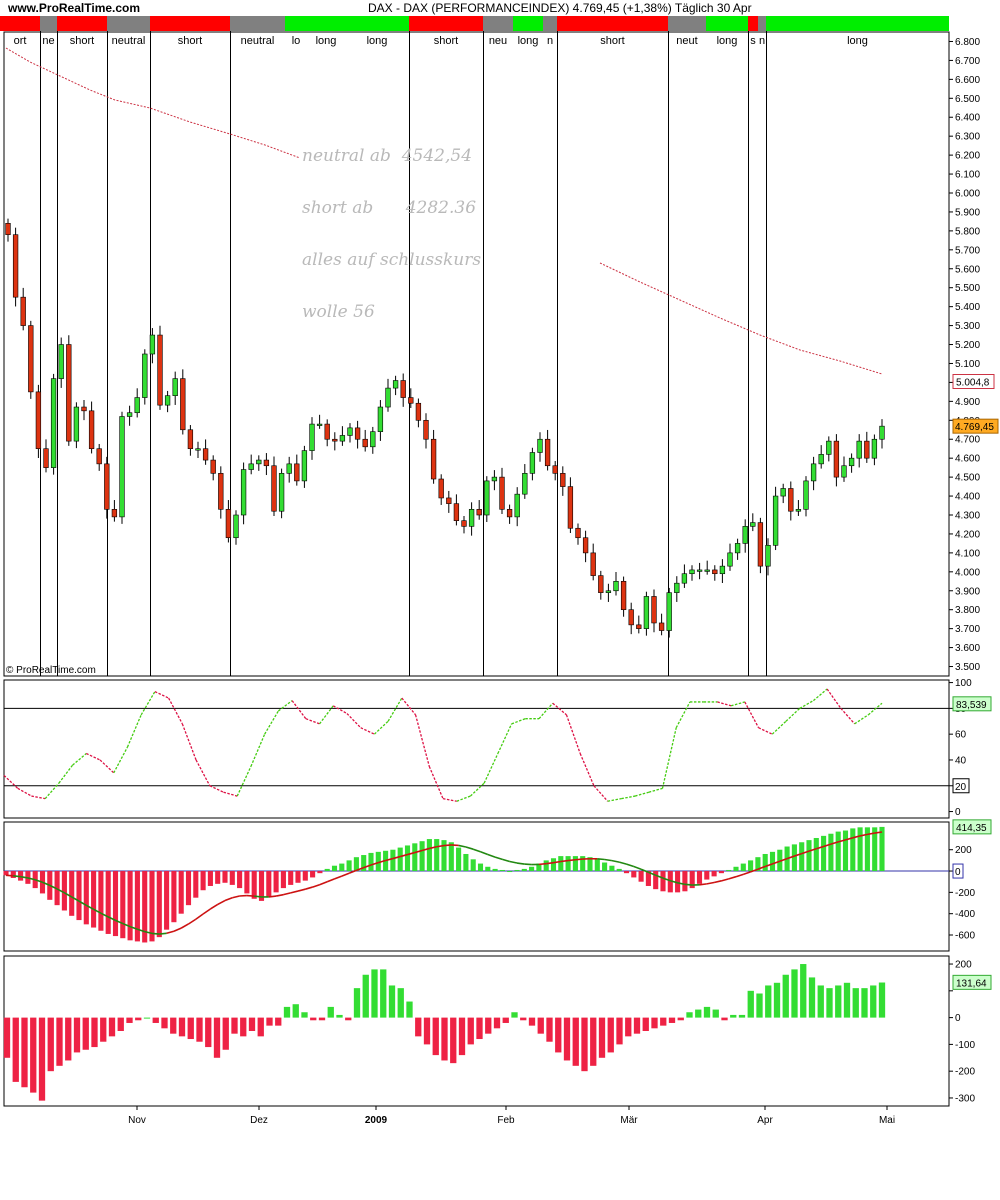 This screenshot has width=1000, height=1200. What do you see at coordinates (753, 41) in the screenshot?
I see `signal-label: s` at bounding box center [753, 41].